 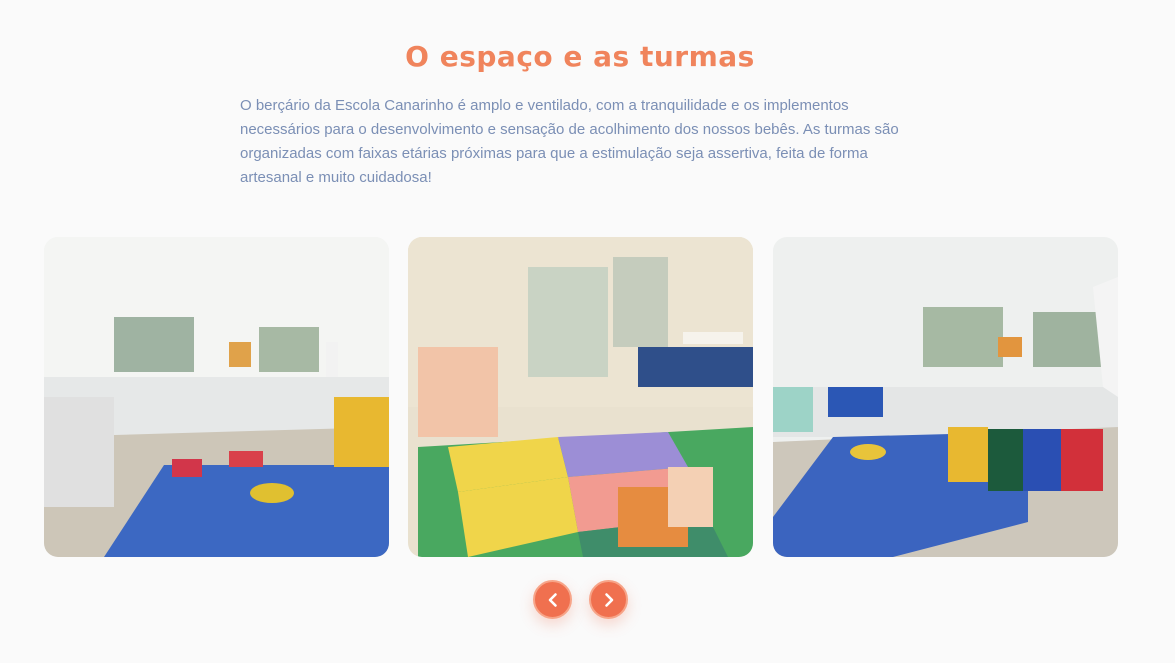 I want to click on nursery-room-photo, so click(x=216, y=397).